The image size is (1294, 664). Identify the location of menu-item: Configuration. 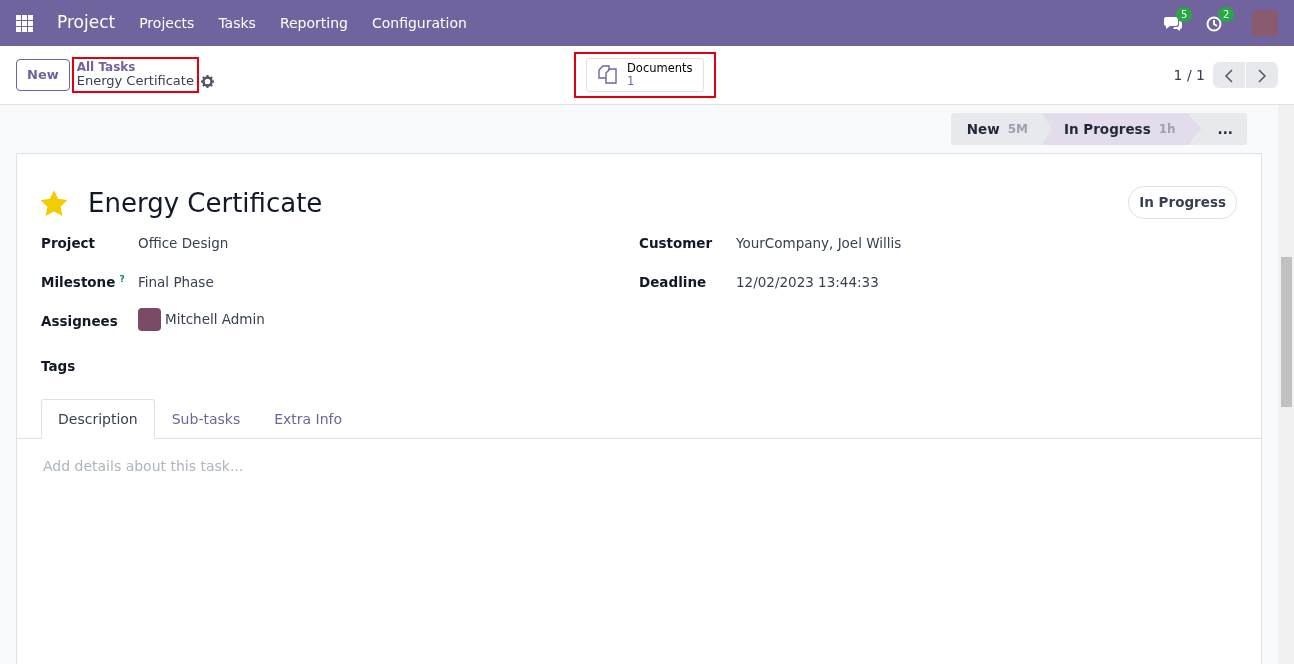
(419, 23).